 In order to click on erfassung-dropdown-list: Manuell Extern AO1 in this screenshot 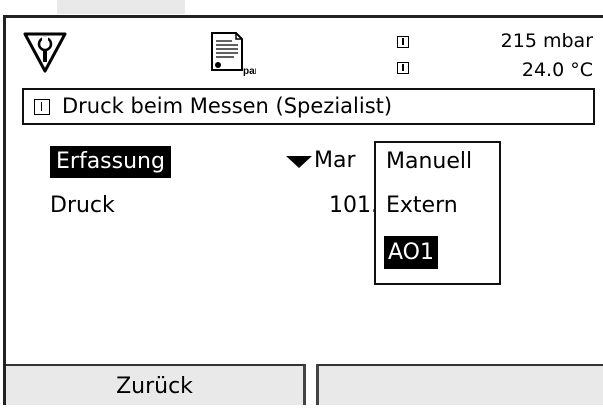, I will do `click(437, 213)`.